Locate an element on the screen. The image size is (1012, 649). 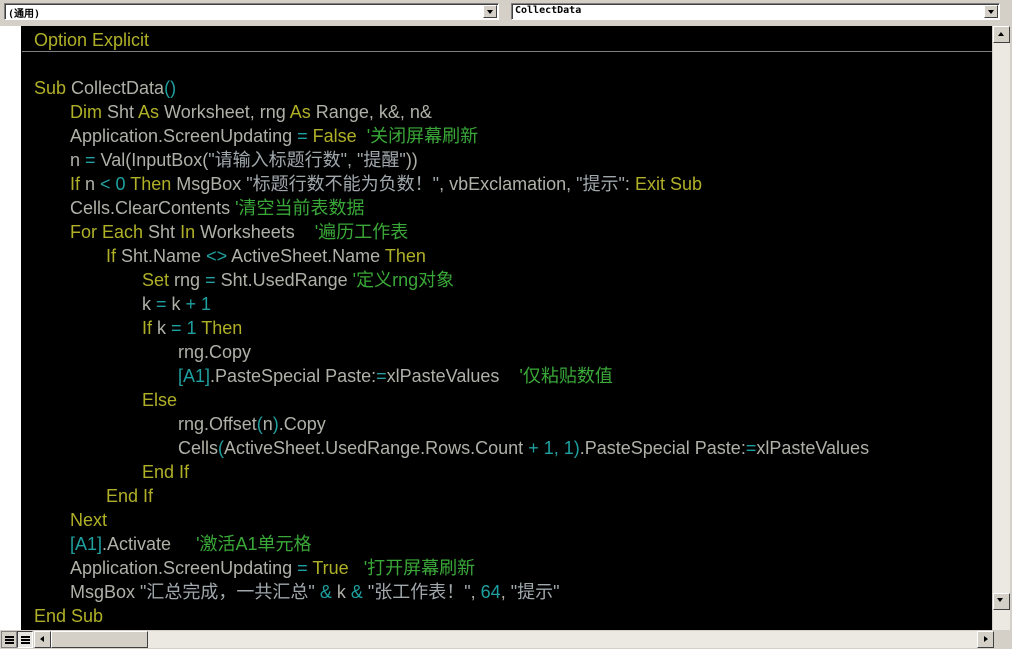
code-line: For Each Sht In Worksheets '遍历工作表 is located at coordinates (239, 232).